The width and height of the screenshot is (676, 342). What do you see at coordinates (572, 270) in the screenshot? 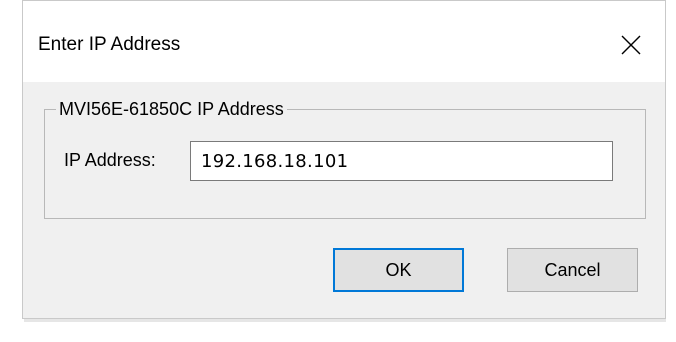
I see `cancel-button: Cancel` at bounding box center [572, 270].